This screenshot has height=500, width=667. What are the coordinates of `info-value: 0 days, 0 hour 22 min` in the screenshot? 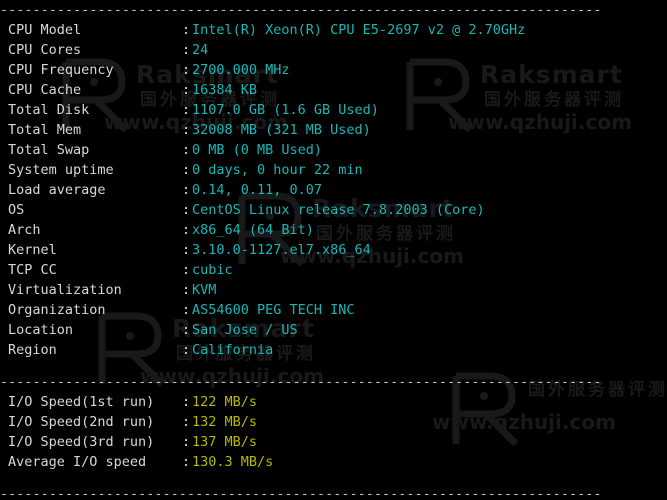 It's located at (277, 170).